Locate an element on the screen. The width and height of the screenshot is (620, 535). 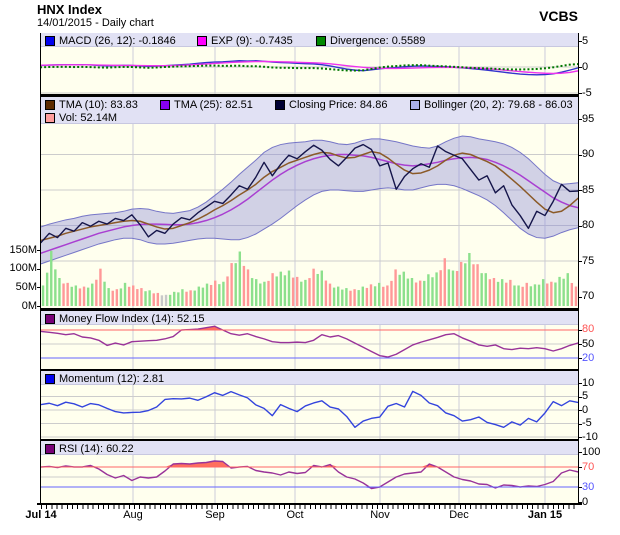
panel-mfi: Money Flow Index (14): 52.15 is located at coordinates (309, 340).